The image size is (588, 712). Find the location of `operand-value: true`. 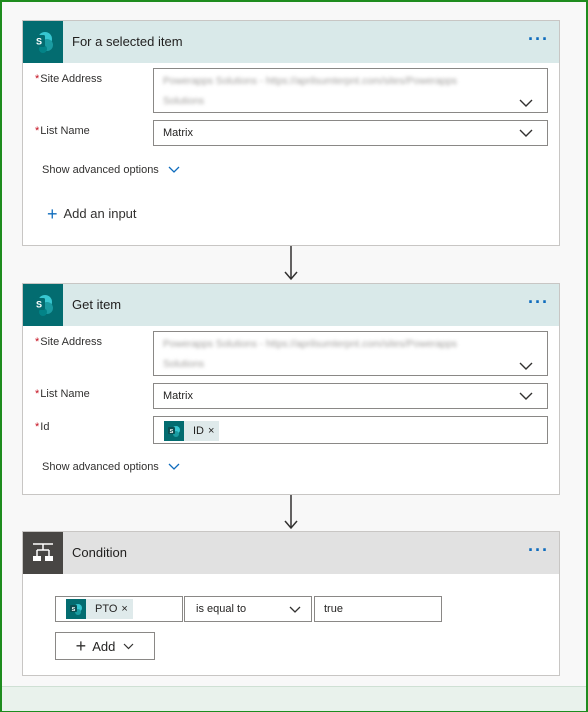

operand-value: true is located at coordinates (333, 609).